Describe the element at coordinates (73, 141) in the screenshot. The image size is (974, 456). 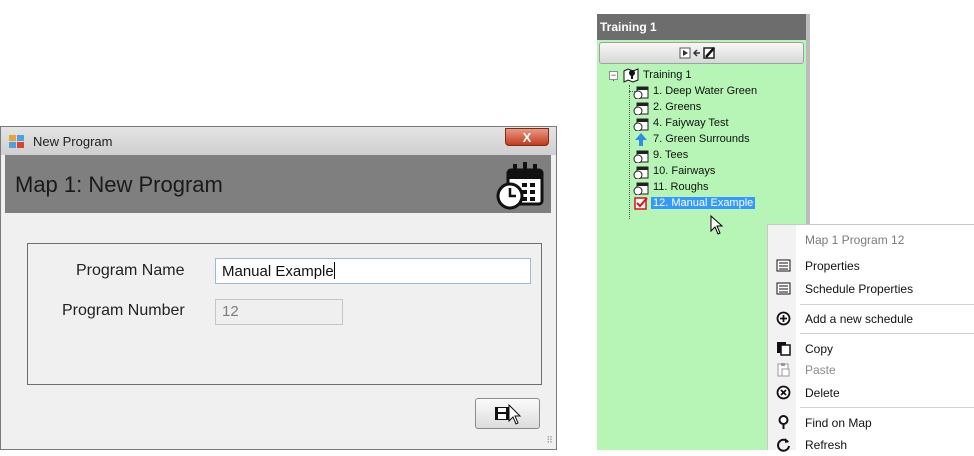
I see `window-title: New Program` at that location.